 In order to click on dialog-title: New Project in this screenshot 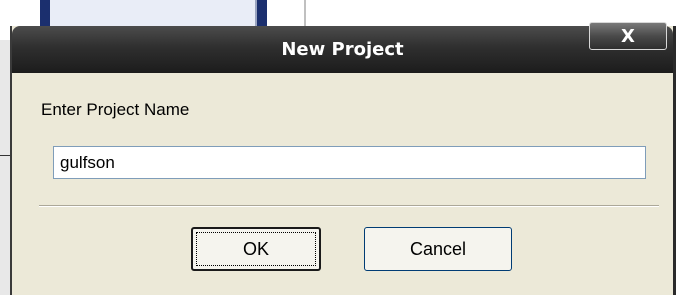, I will do `click(342, 49)`.